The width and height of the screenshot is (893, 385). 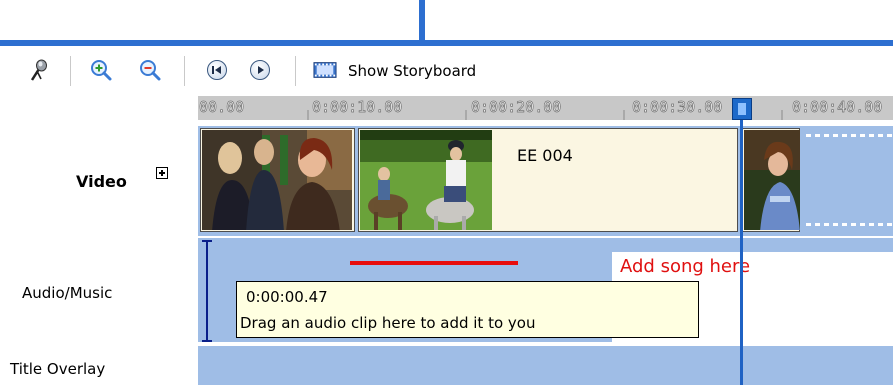 What do you see at coordinates (150, 70) in the screenshot?
I see `zoom-out-icon` at bounding box center [150, 70].